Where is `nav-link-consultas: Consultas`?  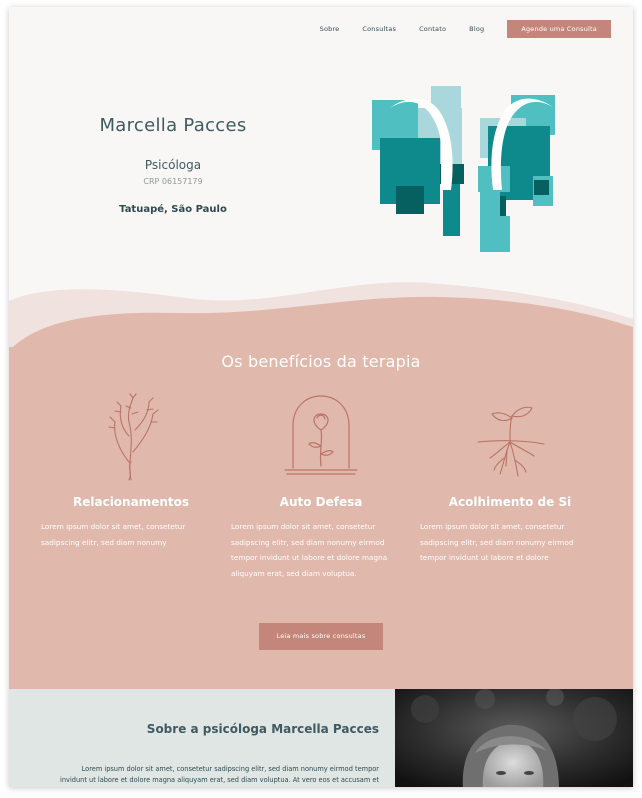 nav-link-consultas: Consultas is located at coordinates (379, 29).